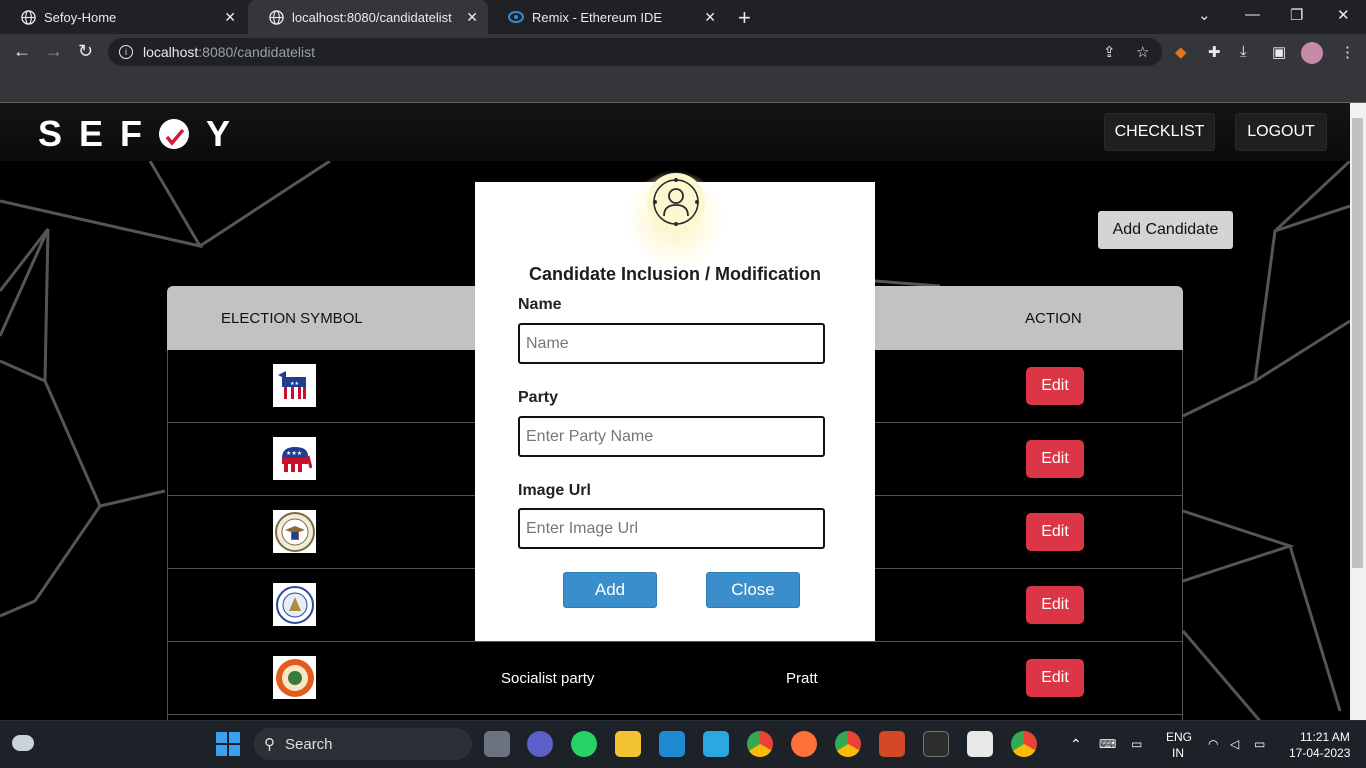  I want to click on wifi-icon: ◠, so click(1213, 744).